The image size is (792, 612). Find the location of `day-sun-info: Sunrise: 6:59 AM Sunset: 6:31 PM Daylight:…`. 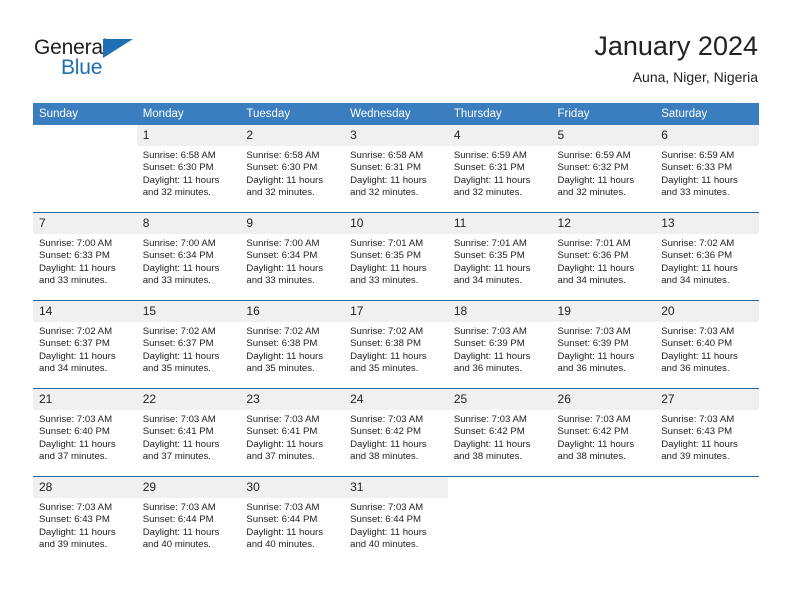

day-sun-info: Sunrise: 6:59 AM Sunset: 6:31 PM Daylight:… is located at coordinates (500, 179).